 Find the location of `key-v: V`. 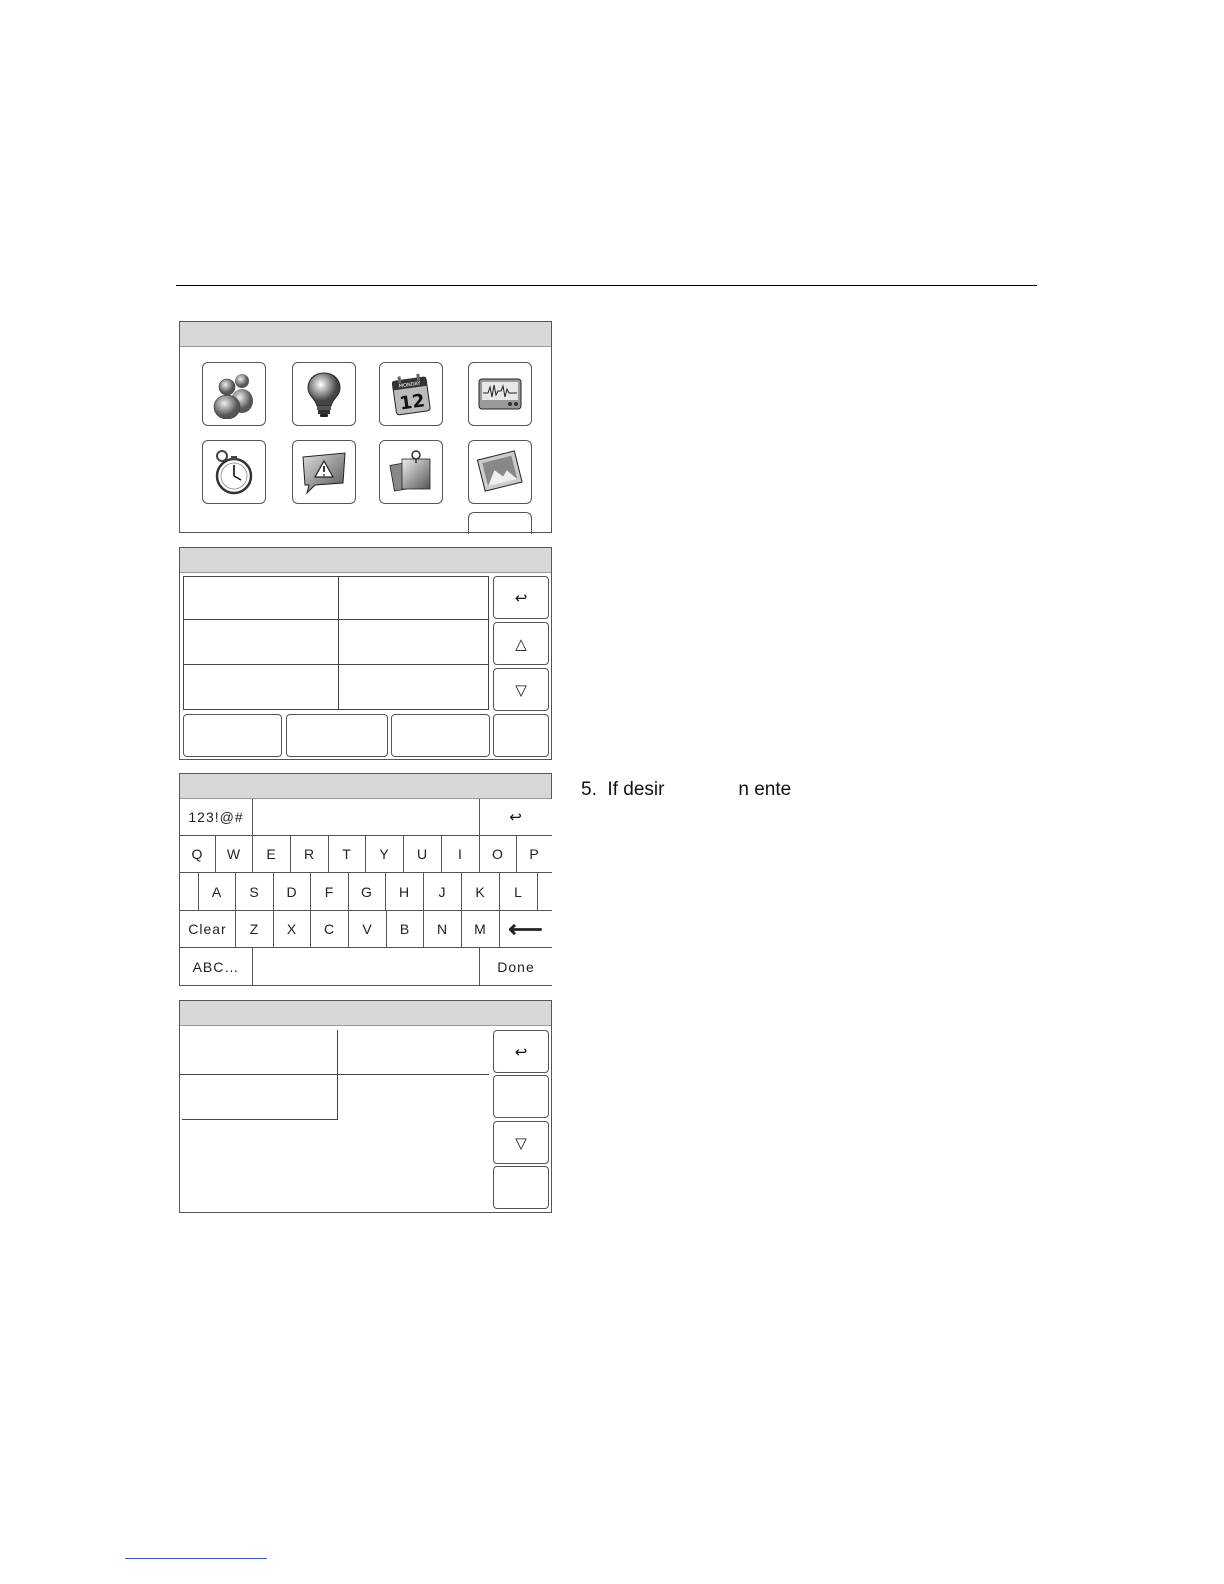

key-v: V is located at coordinates (368, 929).